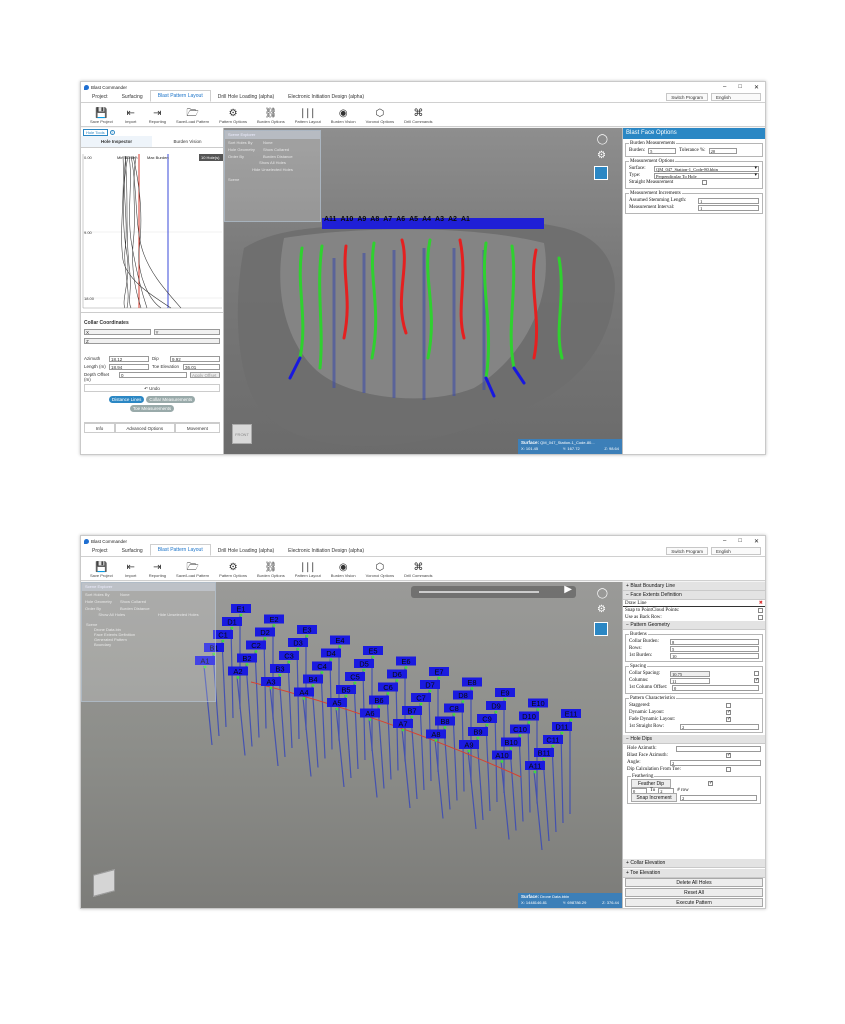 This screenshot has height=1024, width=845. I want to click on fade-layout-checkbox: ✓, so click(728, 719).